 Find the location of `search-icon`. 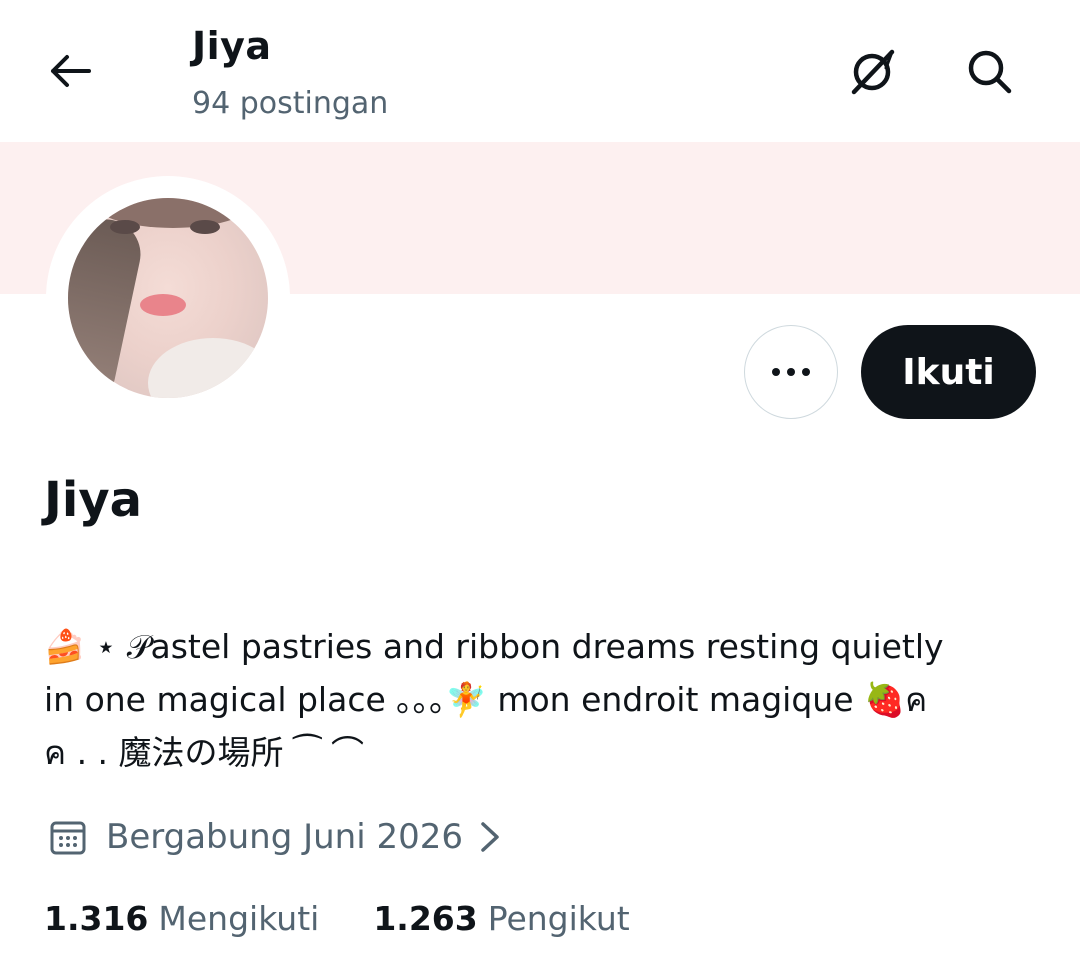

search-icon is located at coordinates (990, 72).